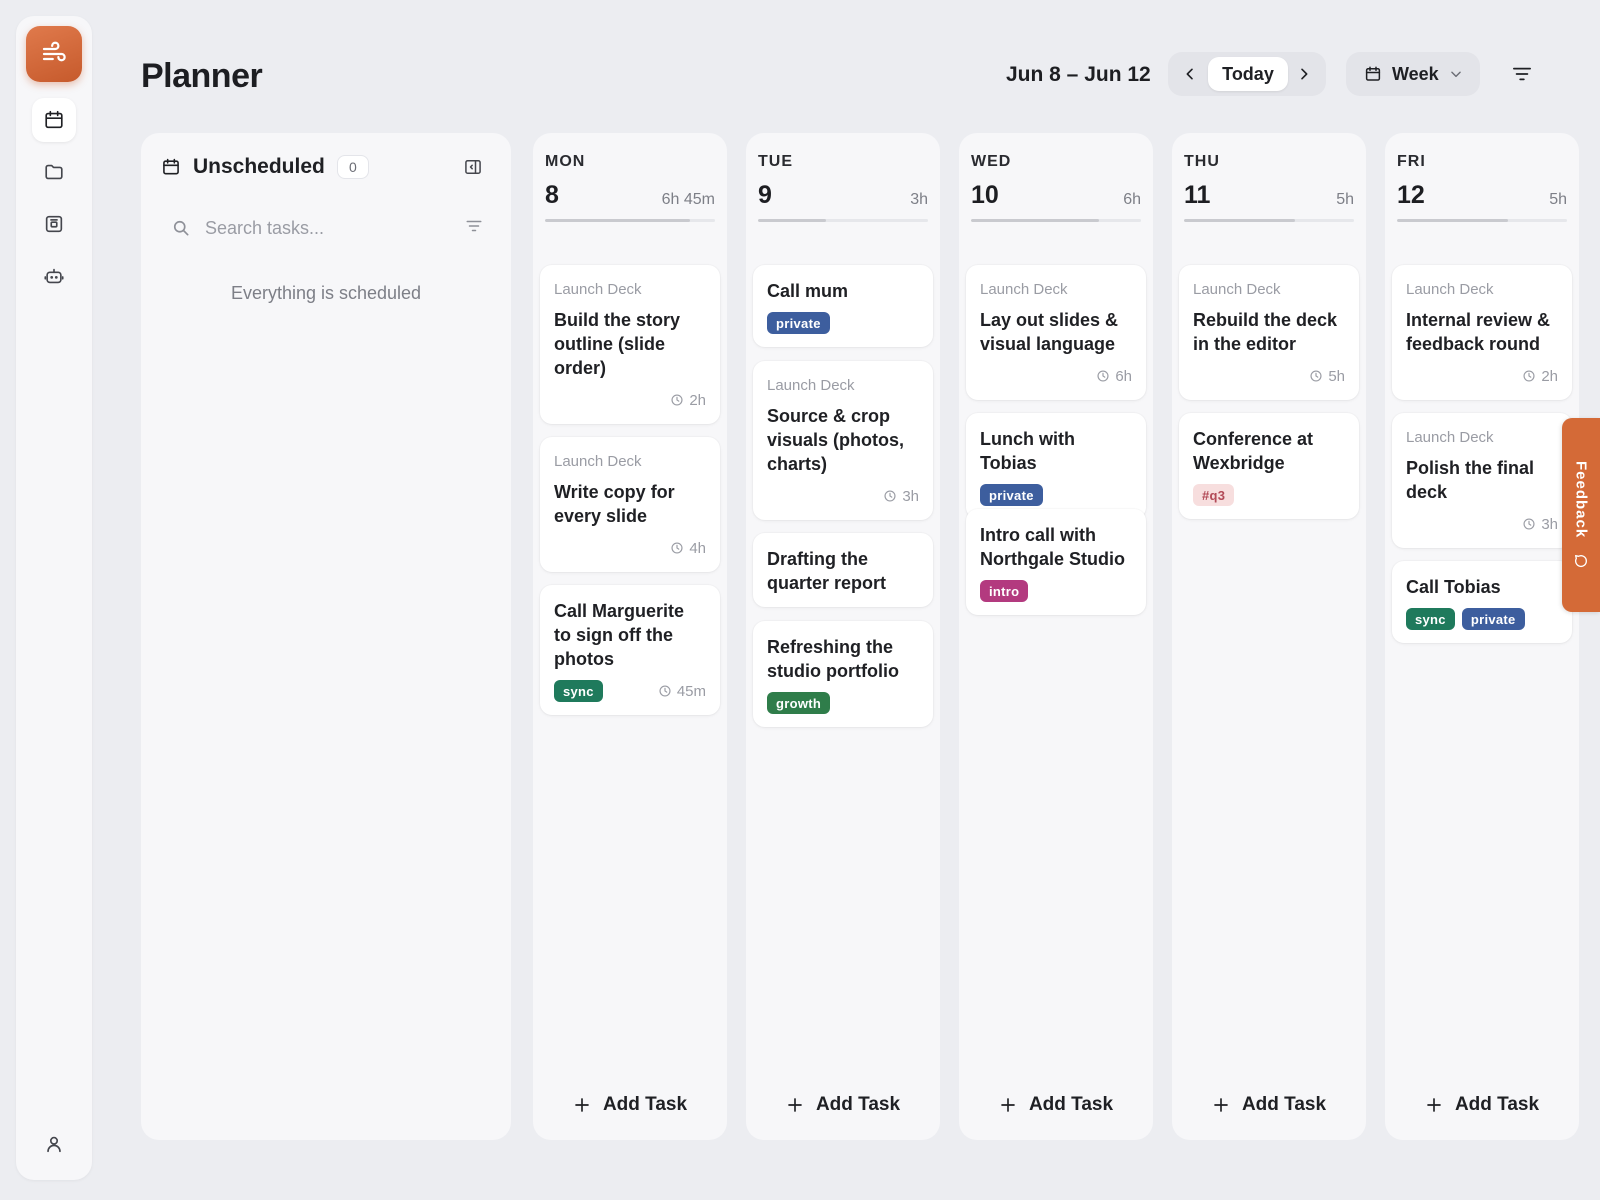 The width and height of the screenshot is (1600, 1200). I want to click on previous-week-button, so click(1190, 74).